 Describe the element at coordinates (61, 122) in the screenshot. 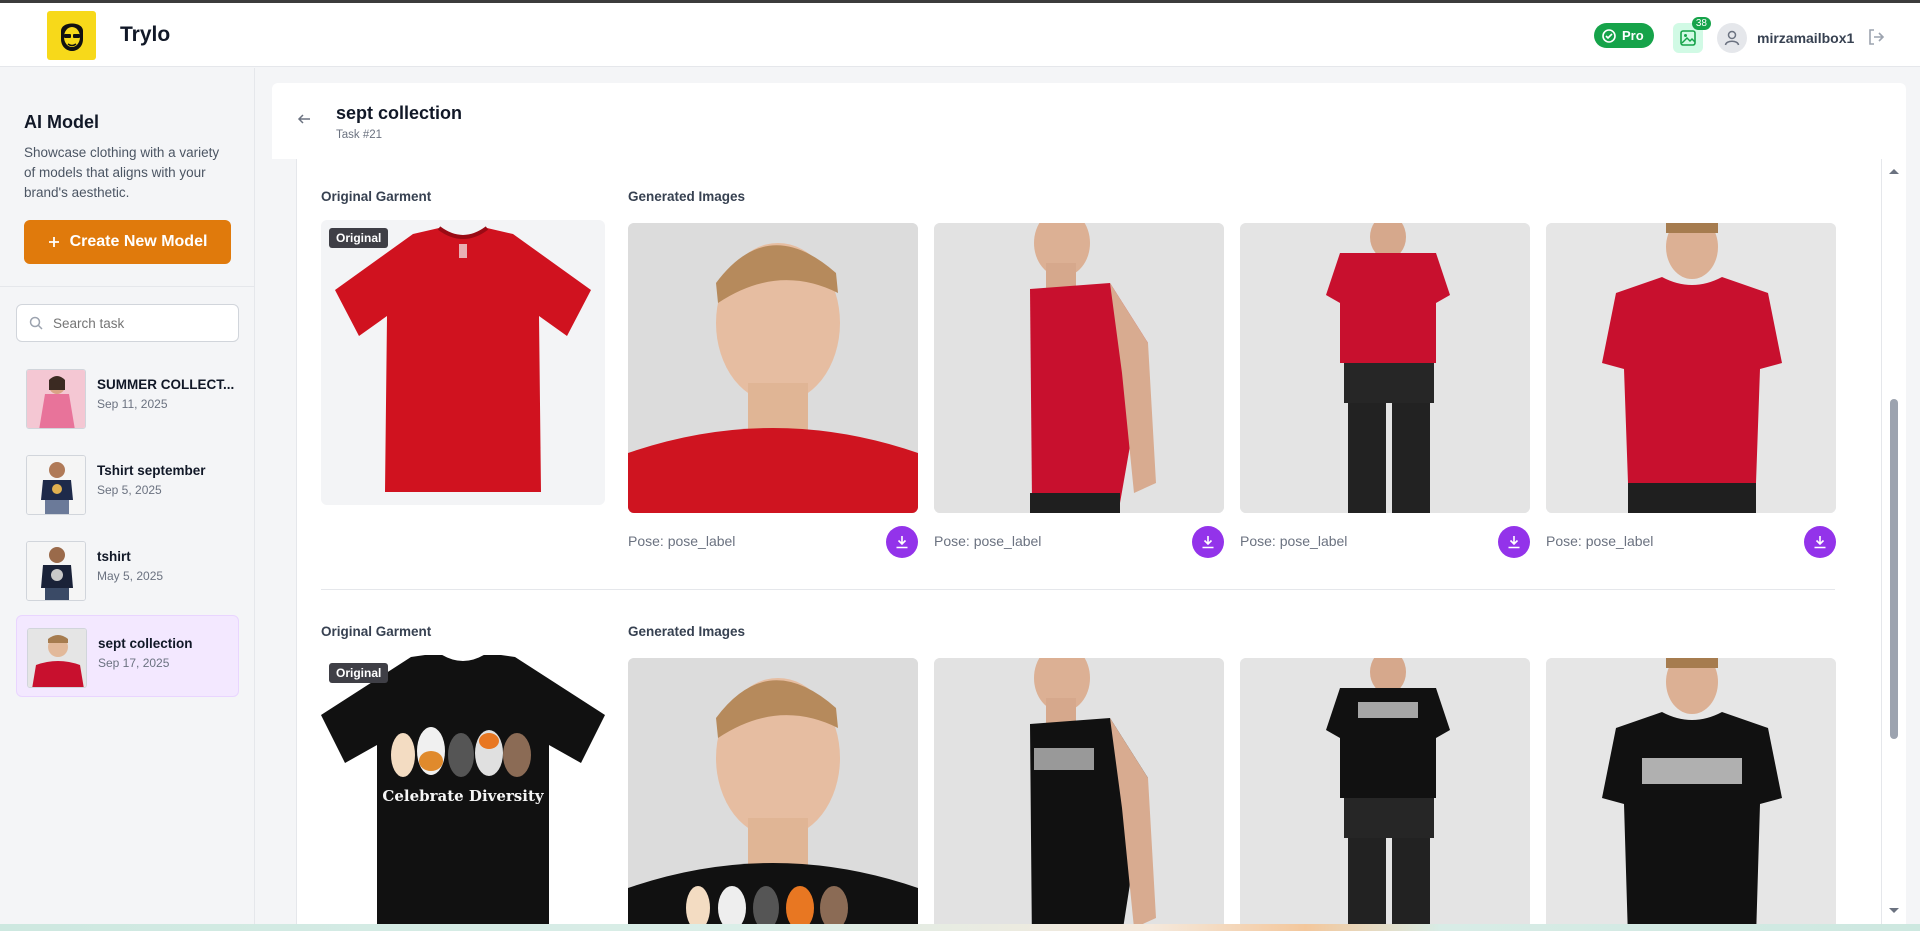

I see `sidebar-title: AI Model` at that location.